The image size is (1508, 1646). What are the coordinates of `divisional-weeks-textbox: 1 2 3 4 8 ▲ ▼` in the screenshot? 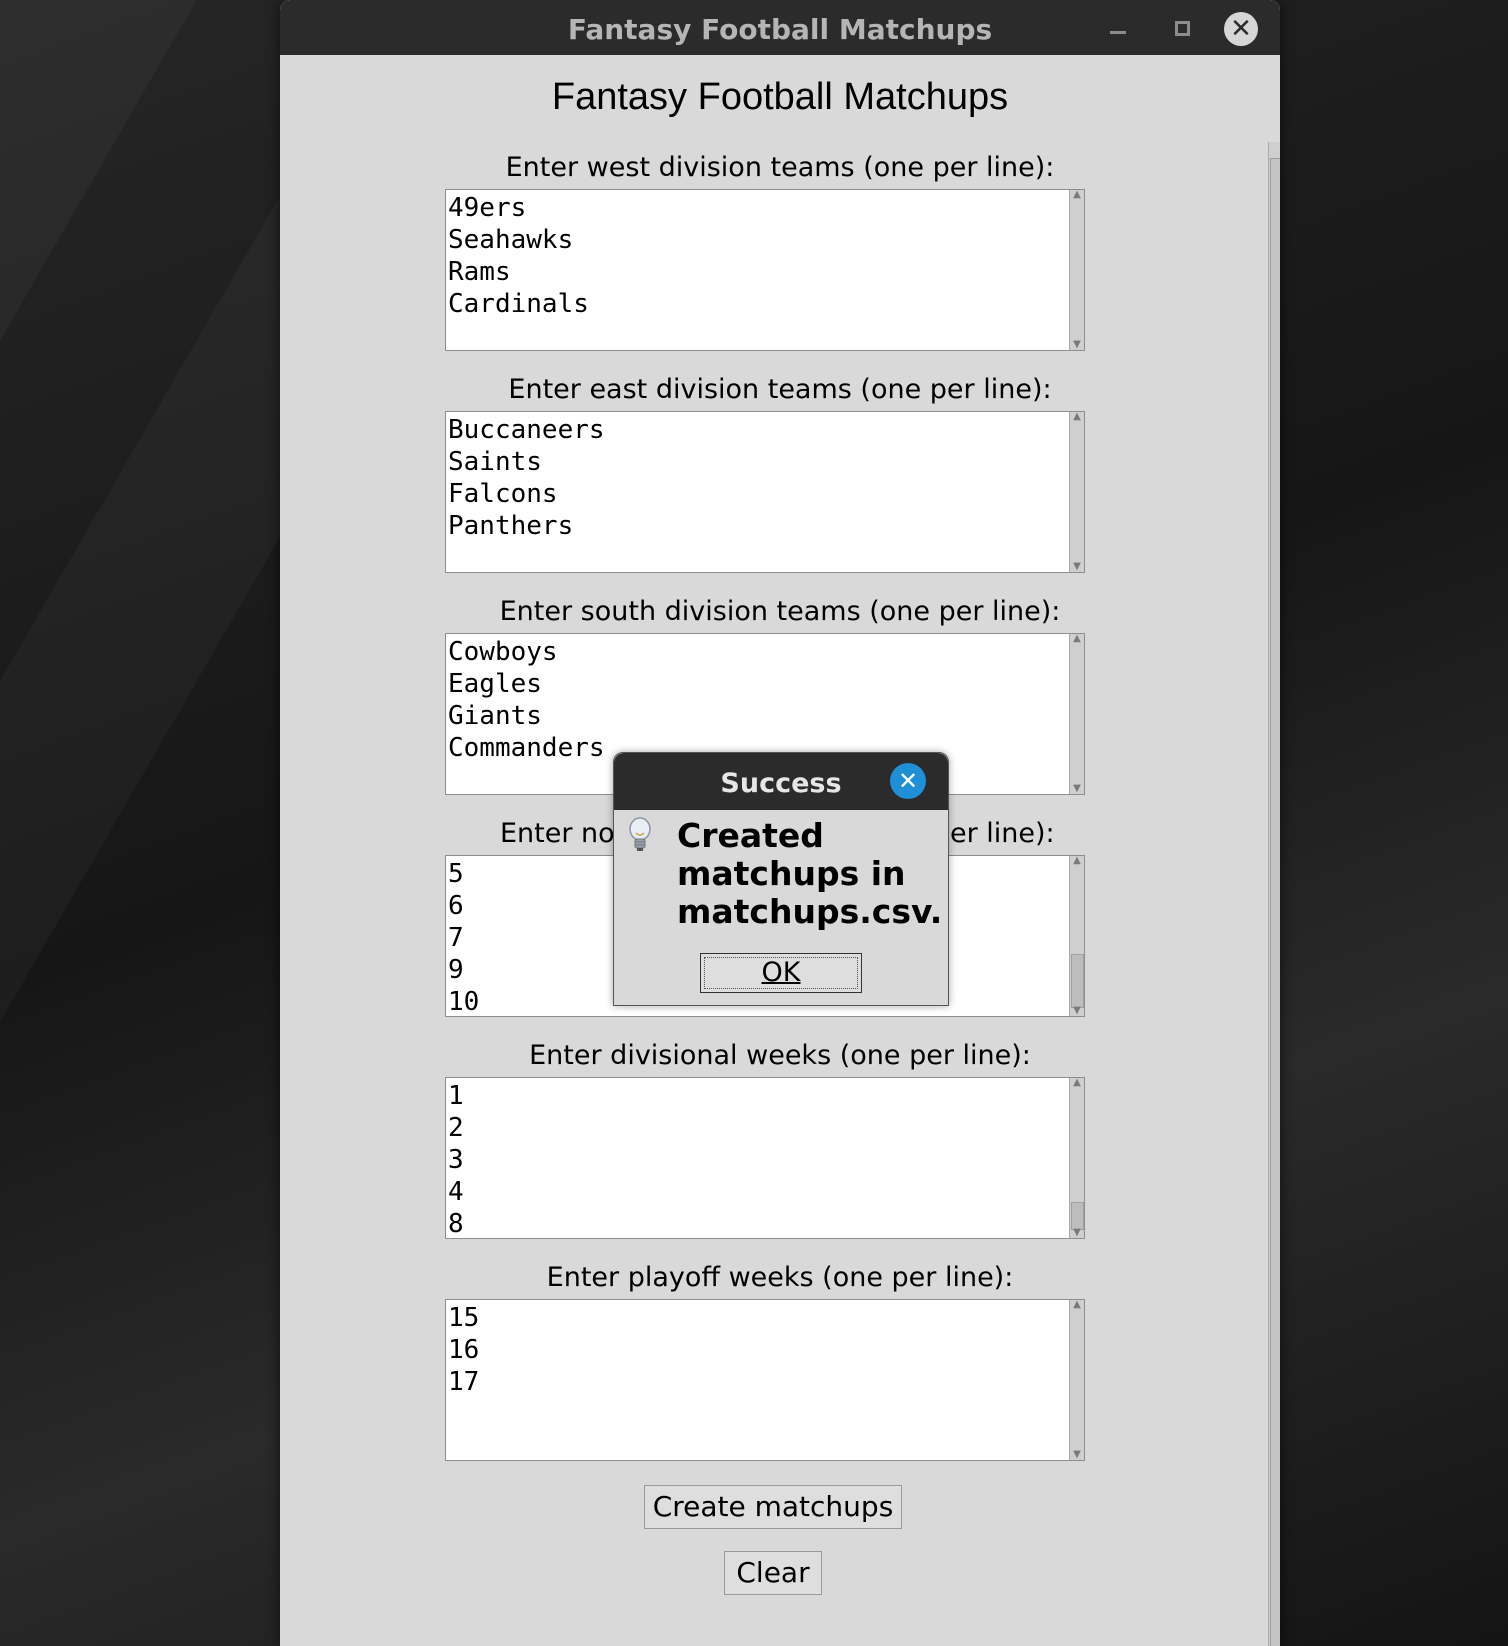 It's located at (765, 1158).